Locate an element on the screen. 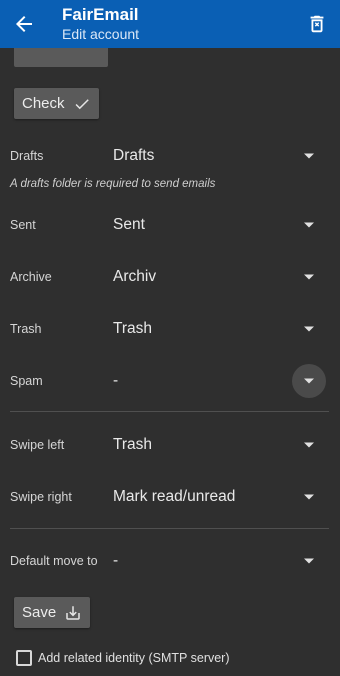 Image resolution: width=340 pixels, height=676 pixels. archive-folder-value: Archiv is located at coordinates (135, 276).